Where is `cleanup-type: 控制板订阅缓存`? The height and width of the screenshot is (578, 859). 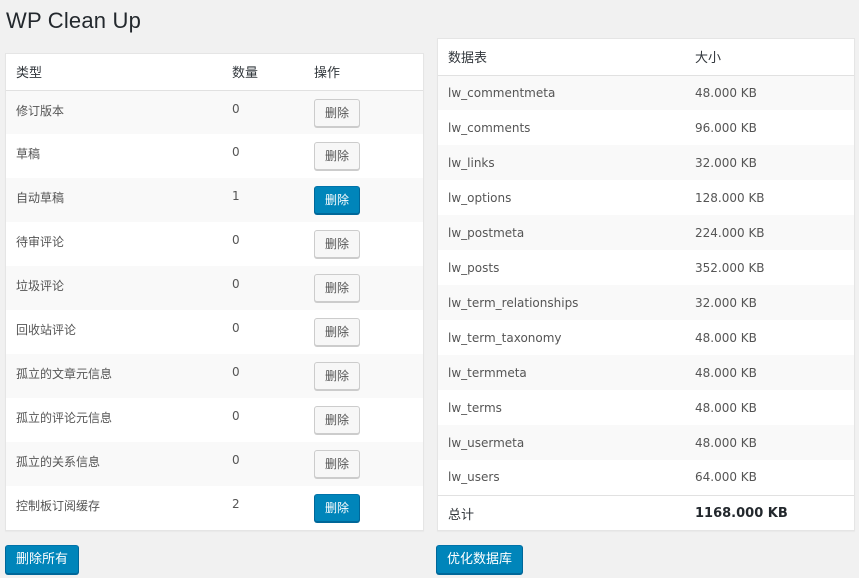
cleanup-type: 控制板订阅缓存 is located at coordinates (58, 506).